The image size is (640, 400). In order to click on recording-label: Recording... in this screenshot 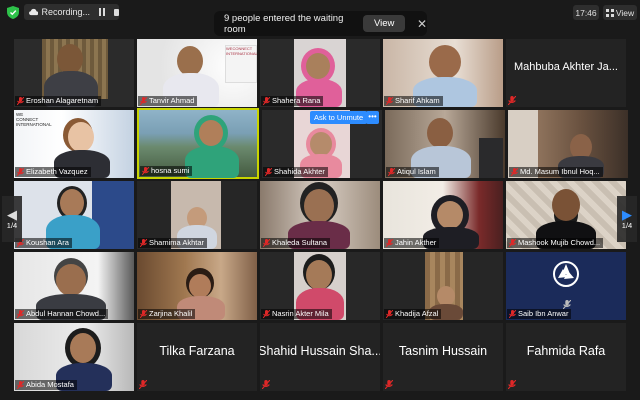, I will do `click(65, 12)`.